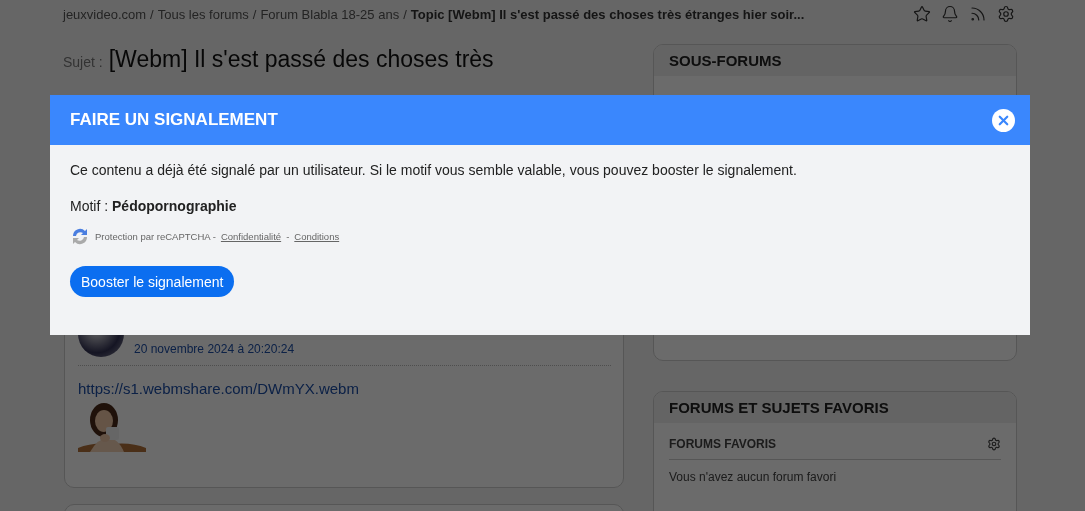  What do you see at coordinates (152, 281) in the screenshot?
I see `boost-report-button: Booster le signalement` at bounding box center [152, 281].